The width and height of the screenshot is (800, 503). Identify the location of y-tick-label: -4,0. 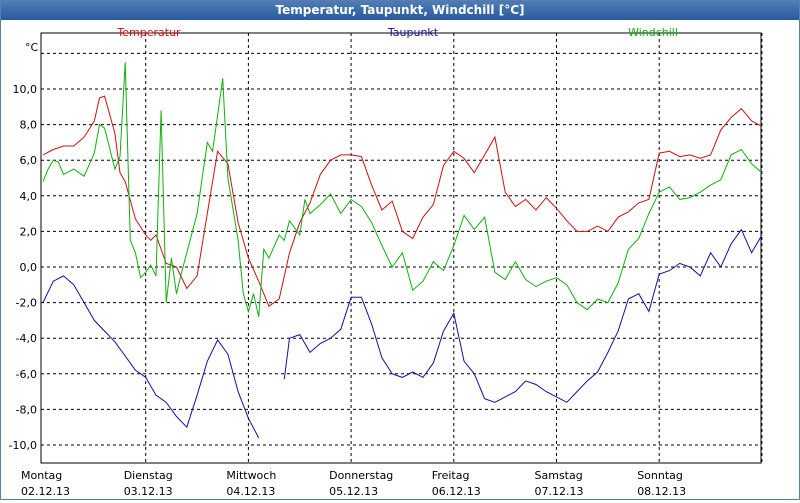
(26, 338).